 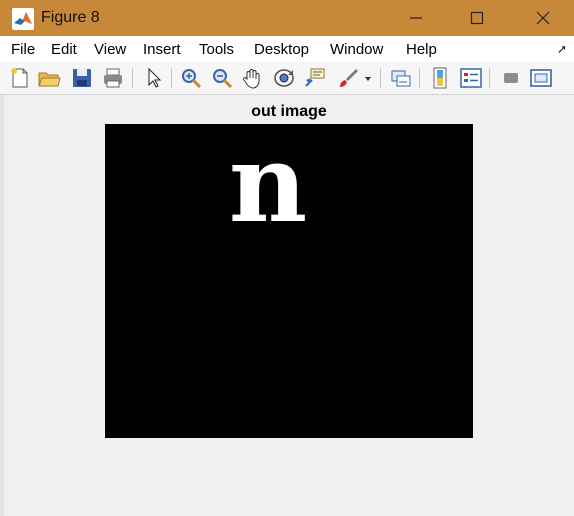 What do you see at coordinates (113, 78) in the screenshot?
I see `print-icon` at bounding box center [113, 78].